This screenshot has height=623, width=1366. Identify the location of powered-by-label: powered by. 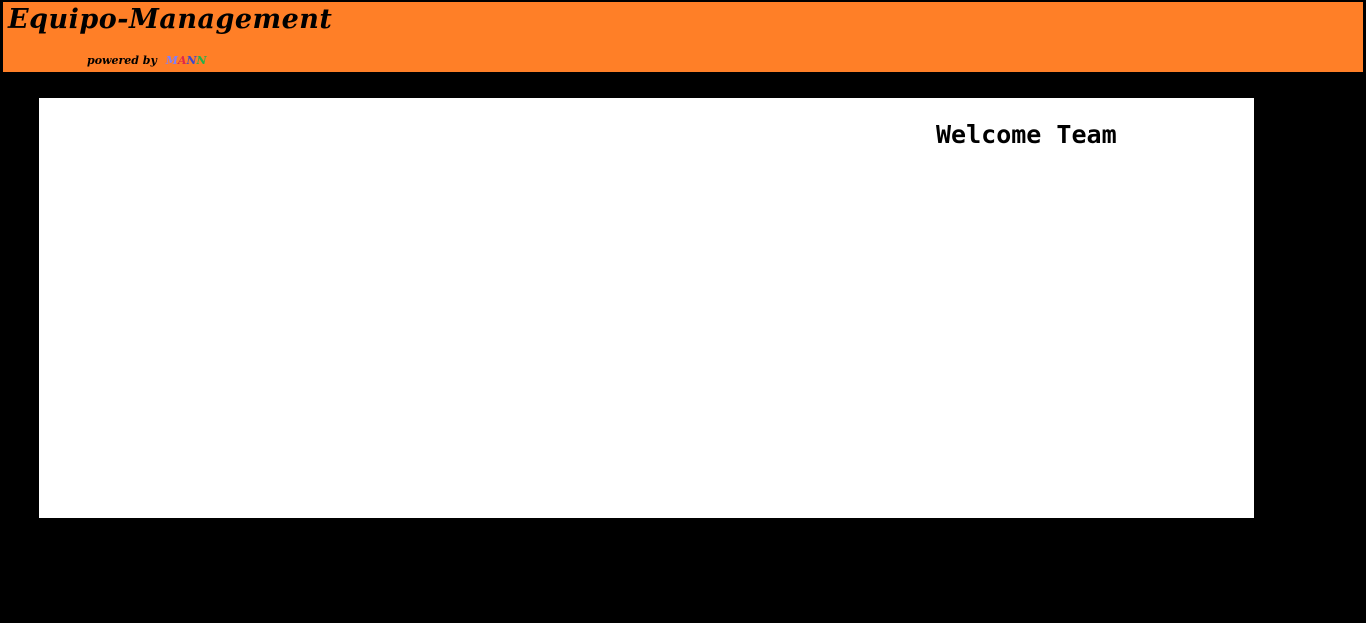
(122, 60).